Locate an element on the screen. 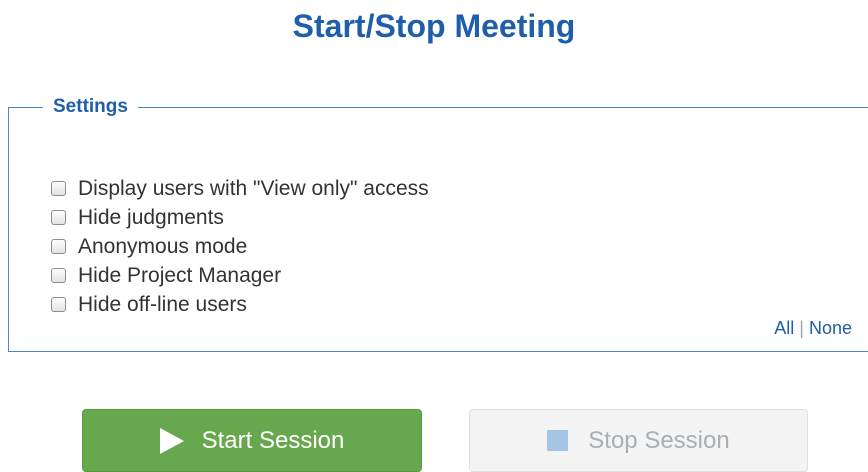 The height and width of the screenshot is (472, 868). settings-legend: Settings is located at coordinates (90, 106).